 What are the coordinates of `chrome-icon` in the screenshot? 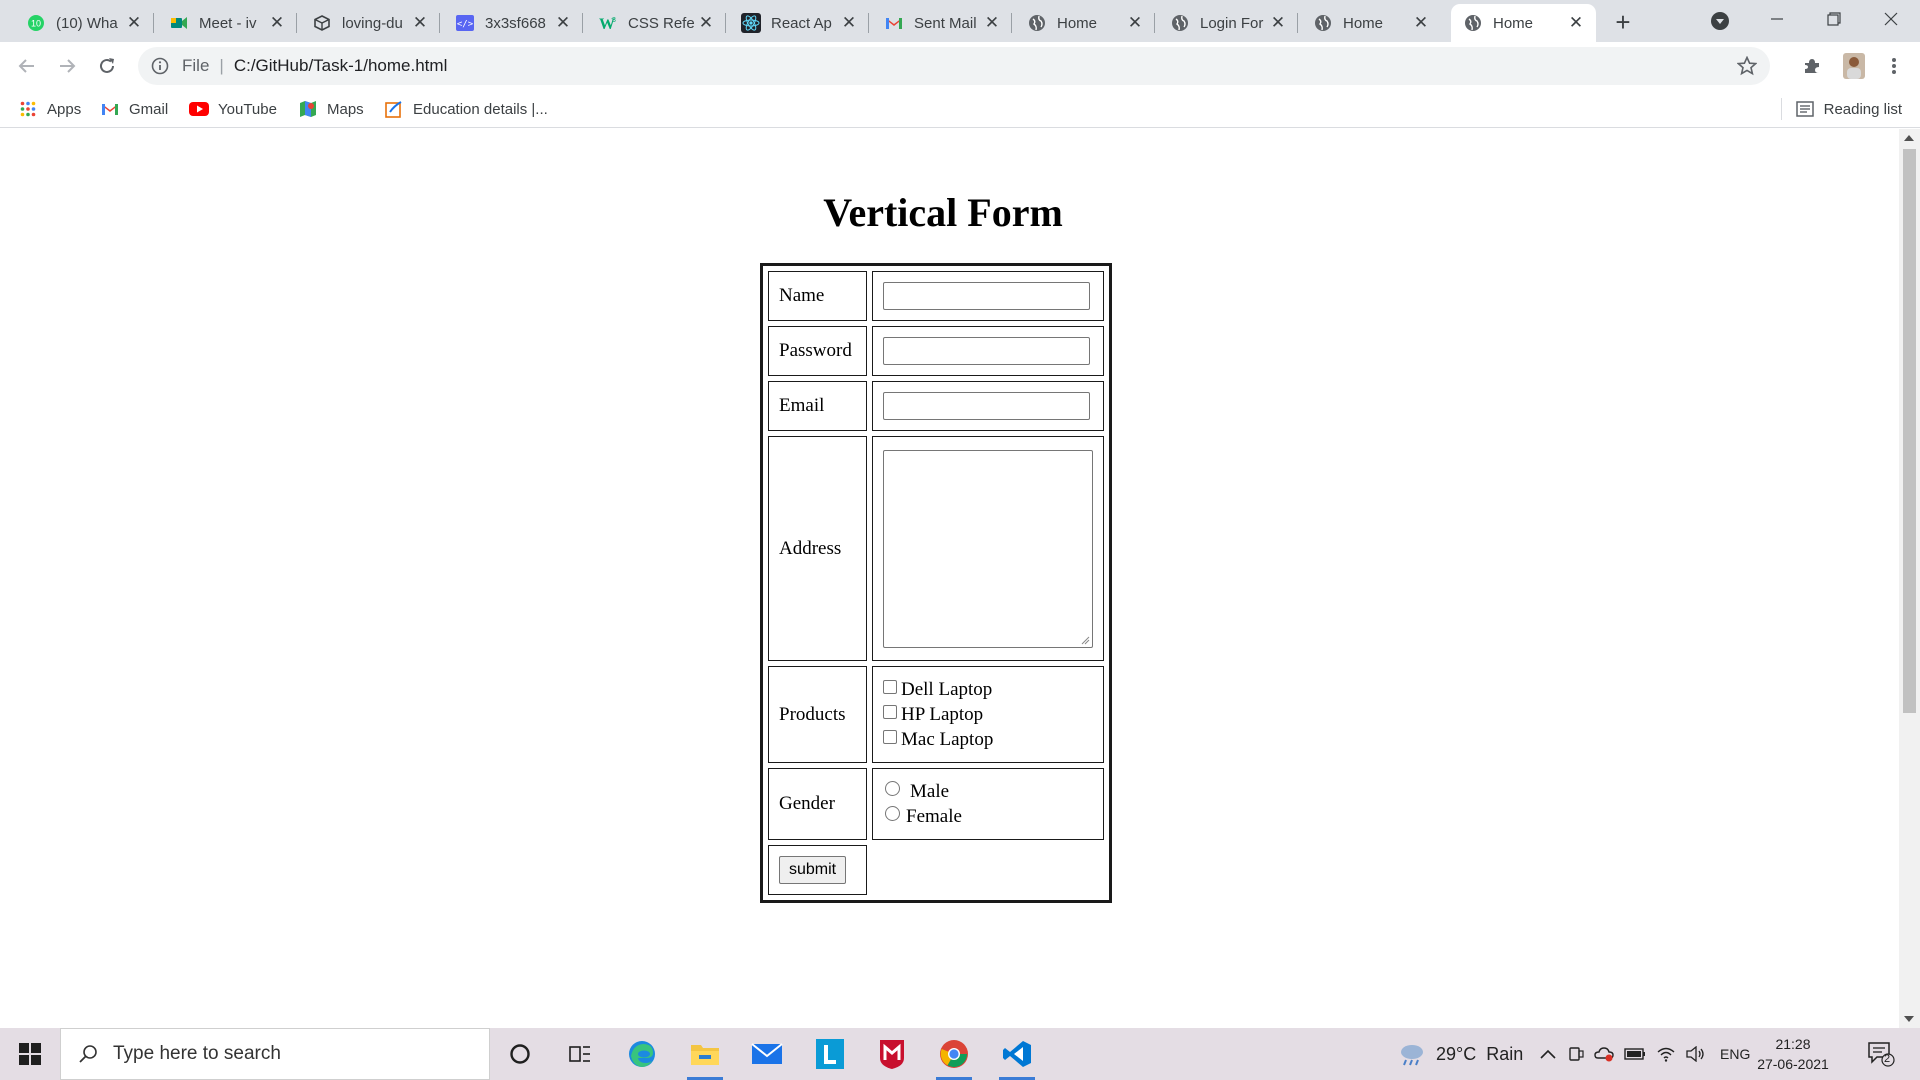 It's located at (954, 1057).